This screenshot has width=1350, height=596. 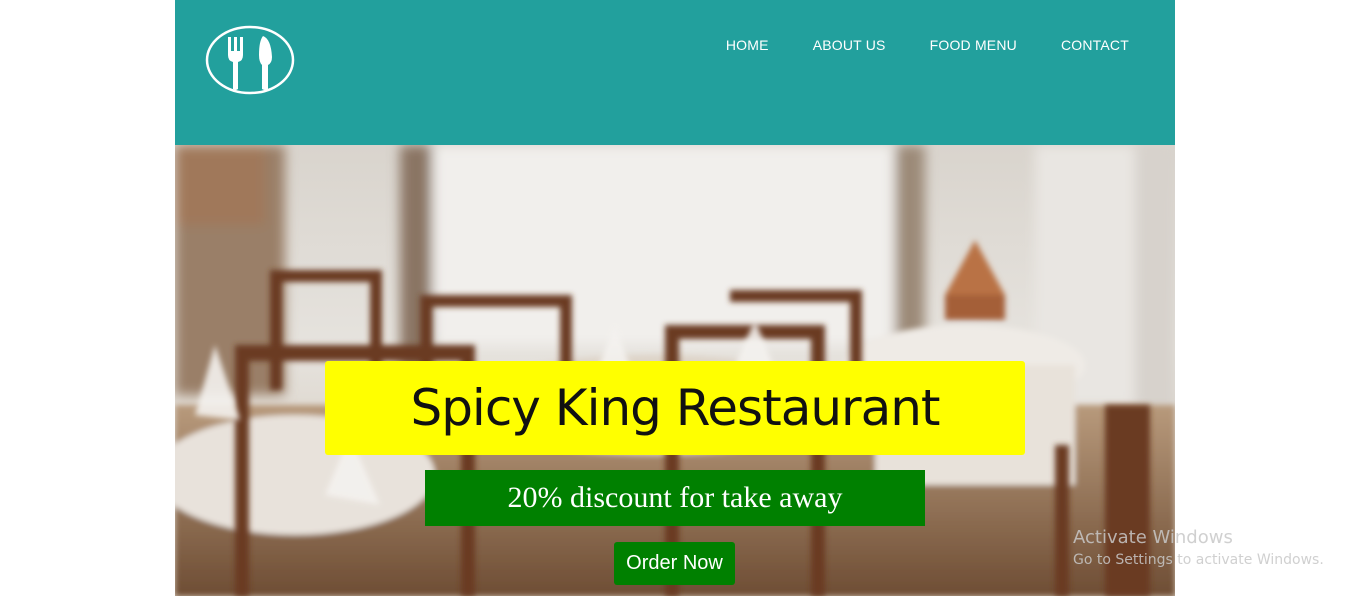 I want to click on discount-banner: 20% discount for take away, so click(x=675, y=498).